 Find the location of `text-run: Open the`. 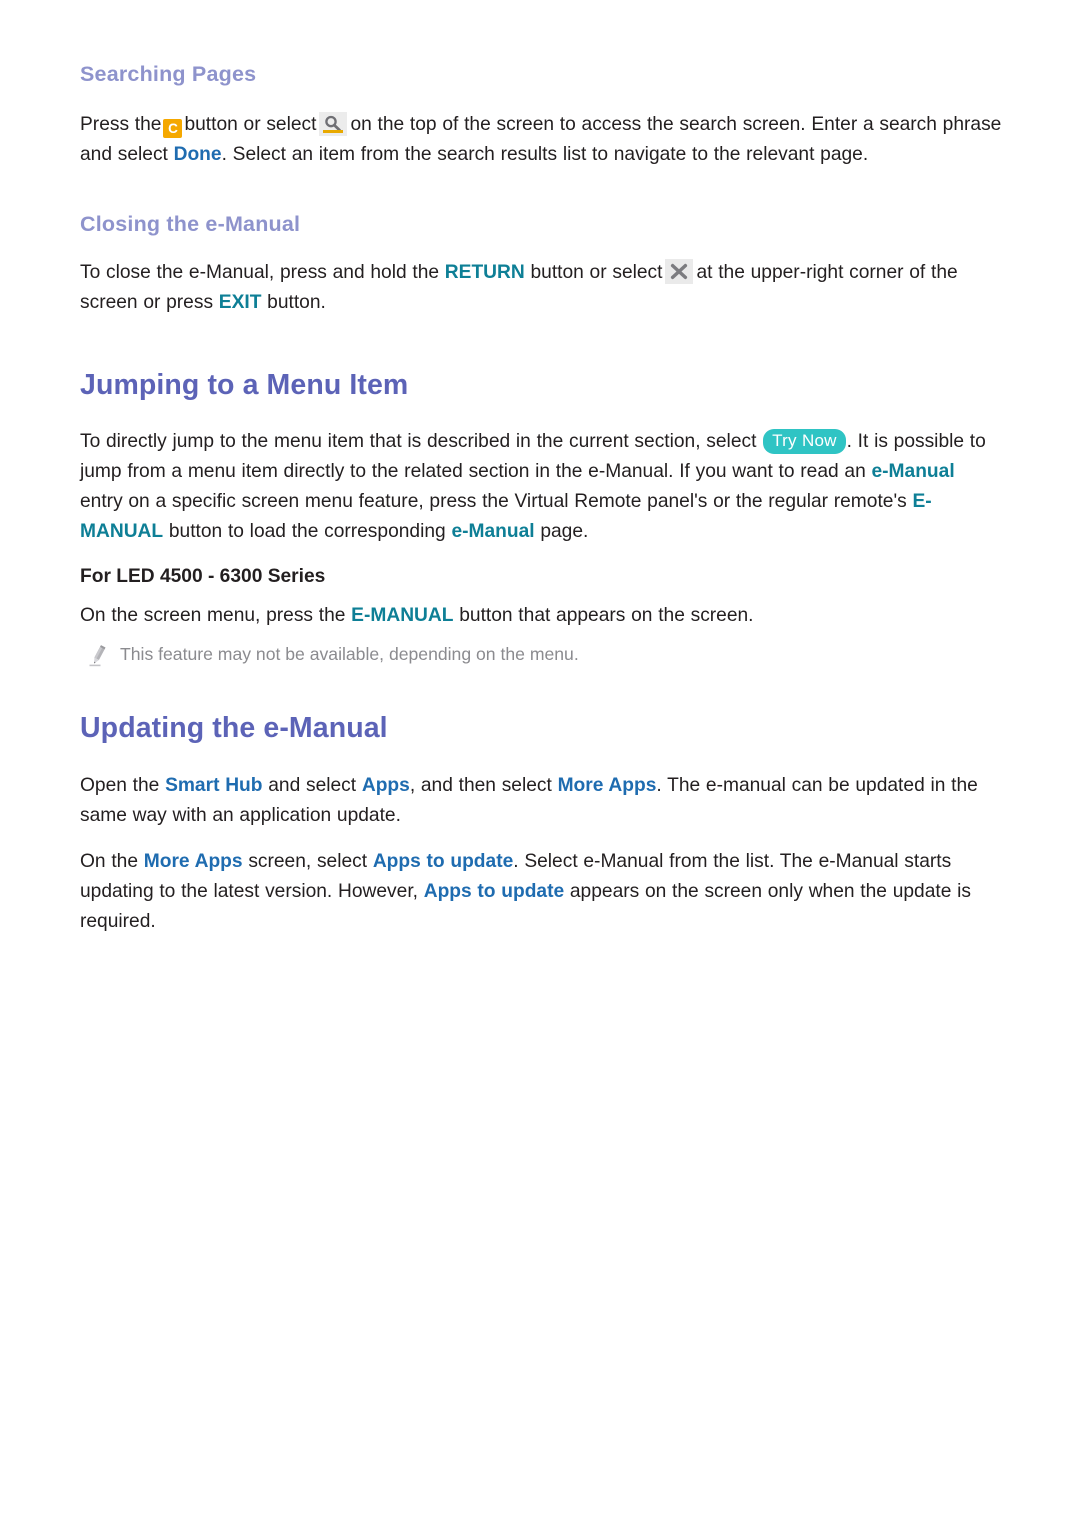

text-run: Open the is located at coordinates (120, 785).